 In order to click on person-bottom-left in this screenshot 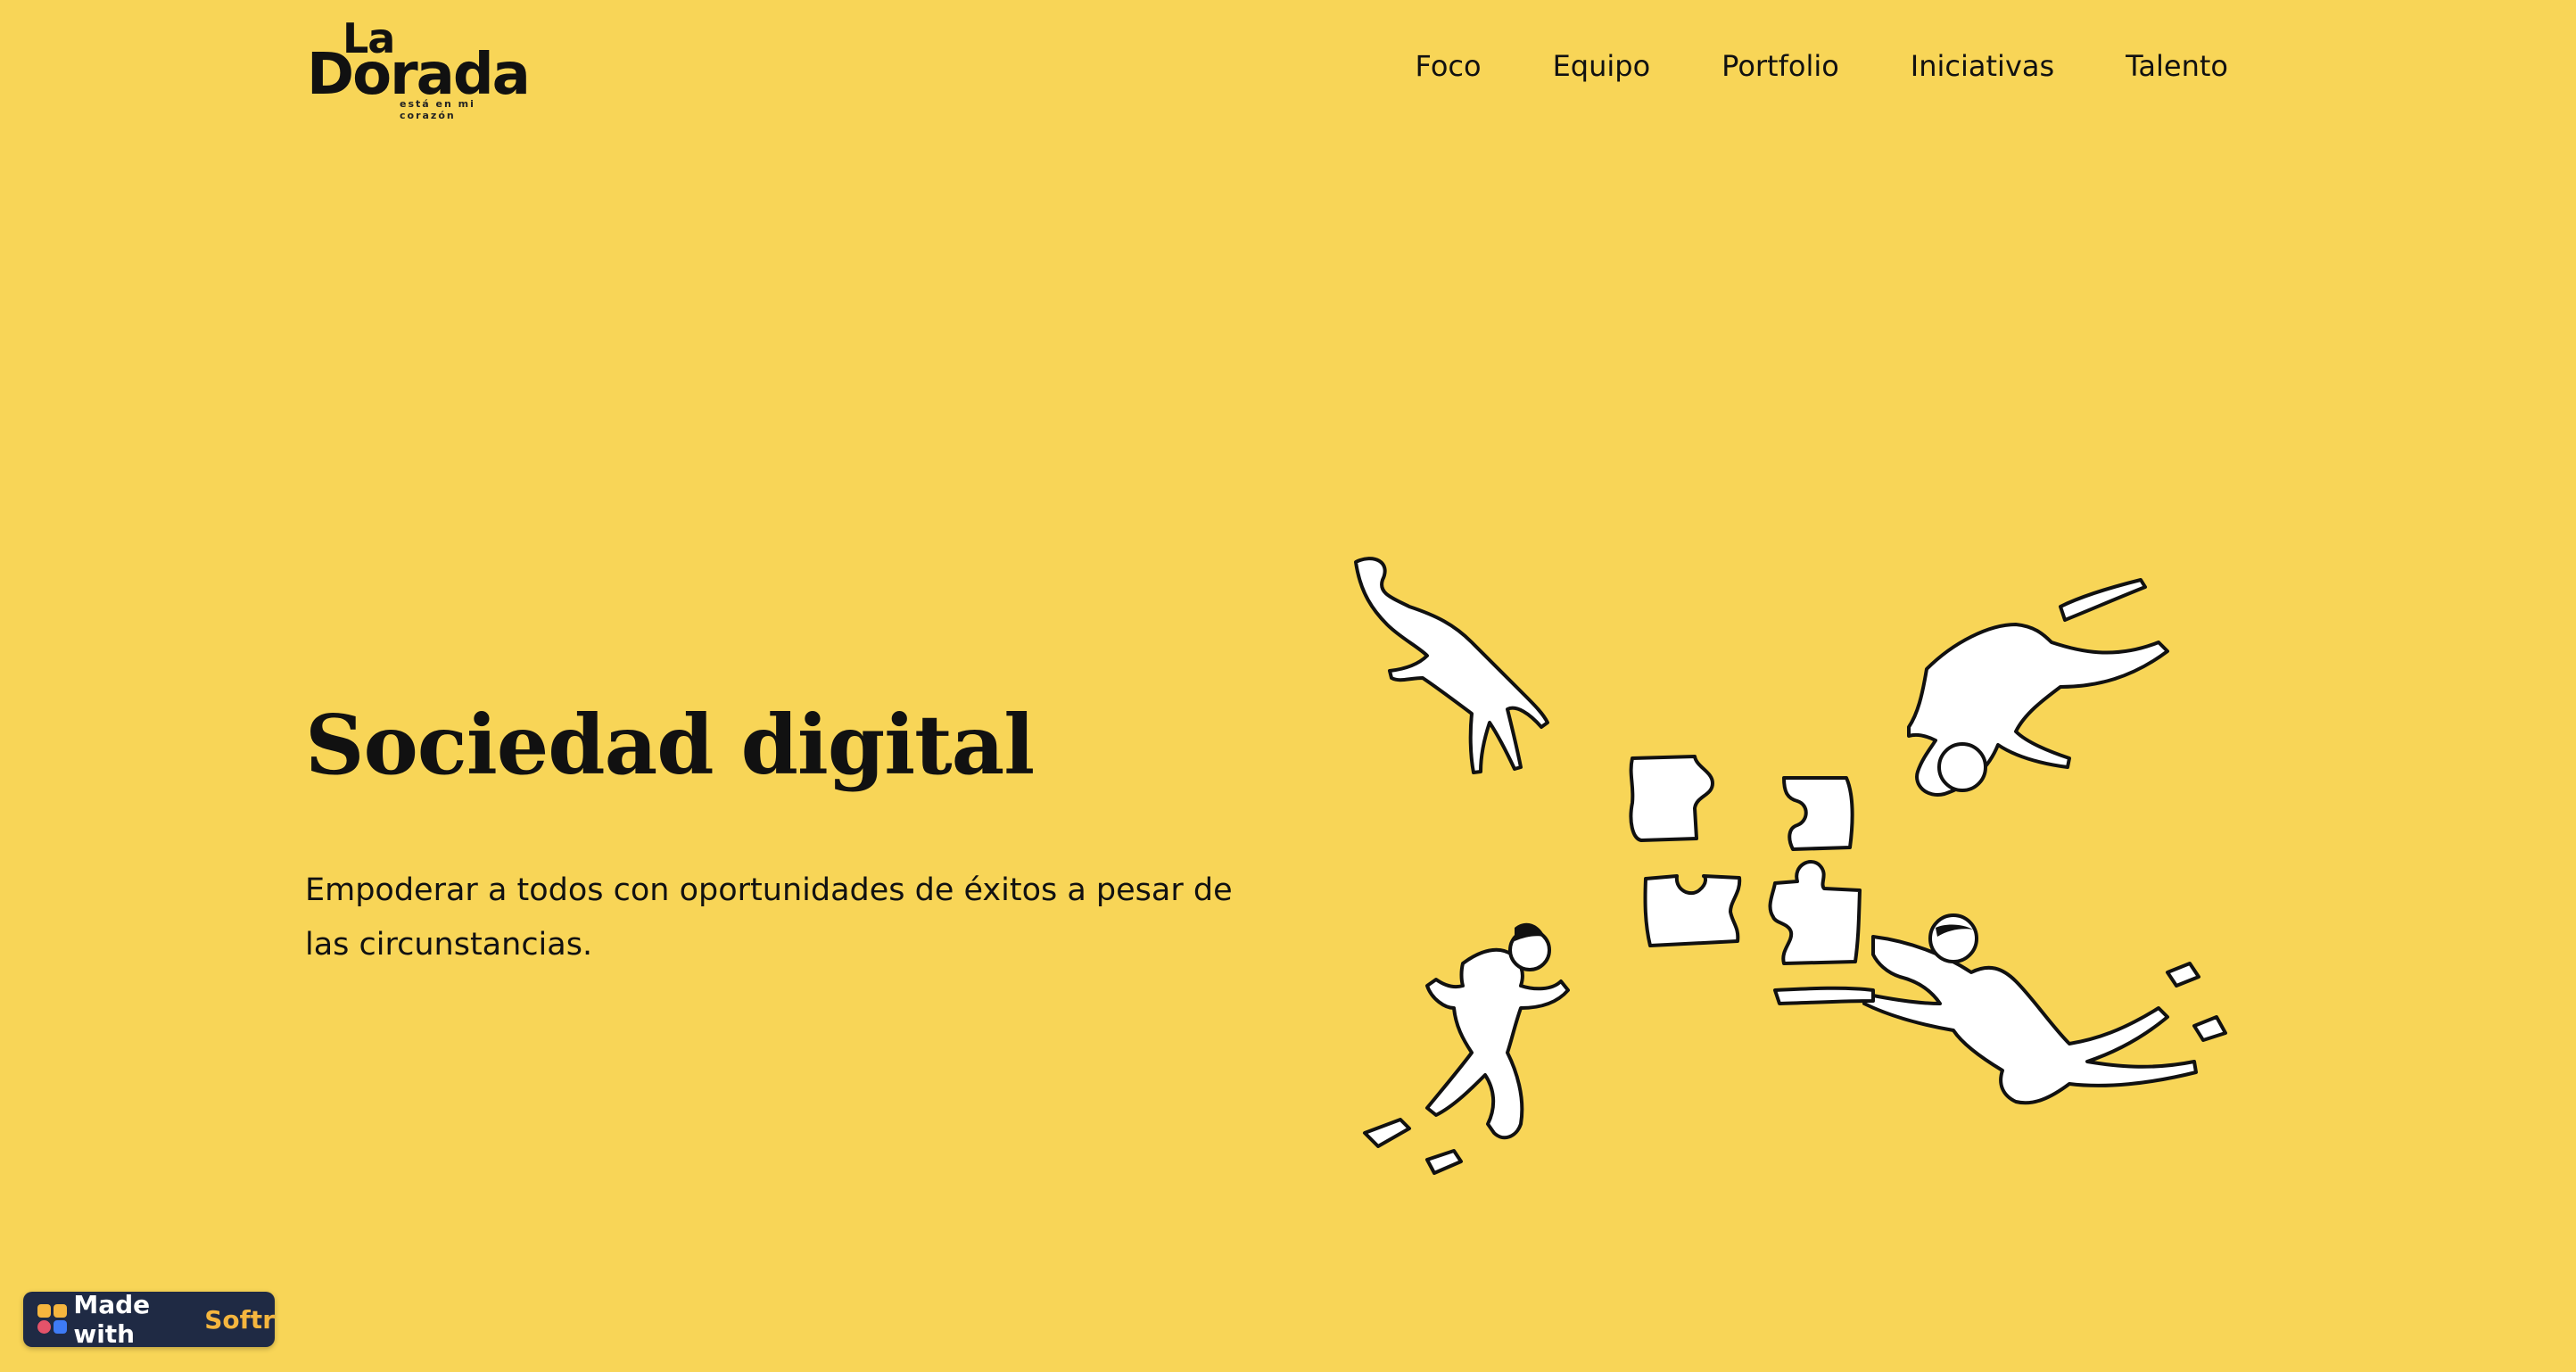, I will do `click(1467, 1052)`.